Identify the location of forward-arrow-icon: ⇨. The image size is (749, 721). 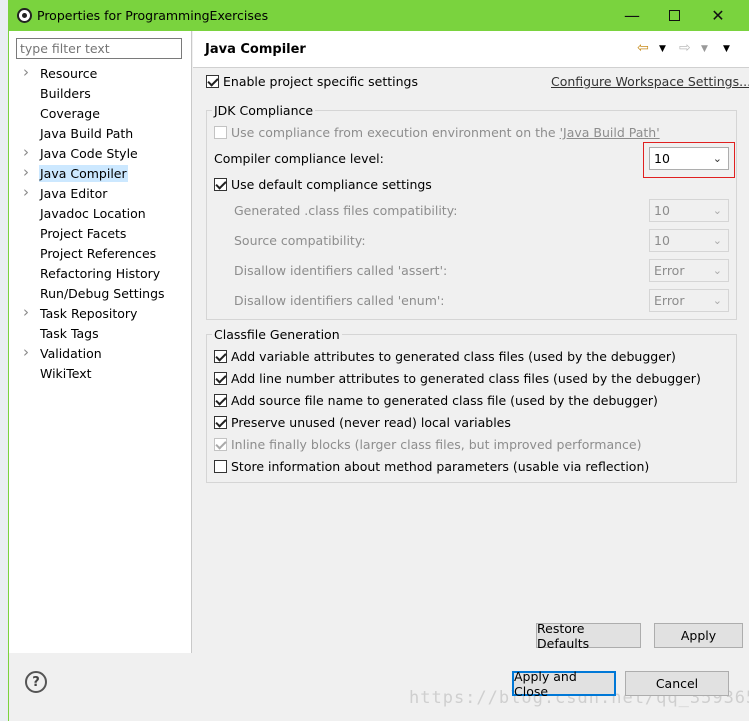
(685, 48).